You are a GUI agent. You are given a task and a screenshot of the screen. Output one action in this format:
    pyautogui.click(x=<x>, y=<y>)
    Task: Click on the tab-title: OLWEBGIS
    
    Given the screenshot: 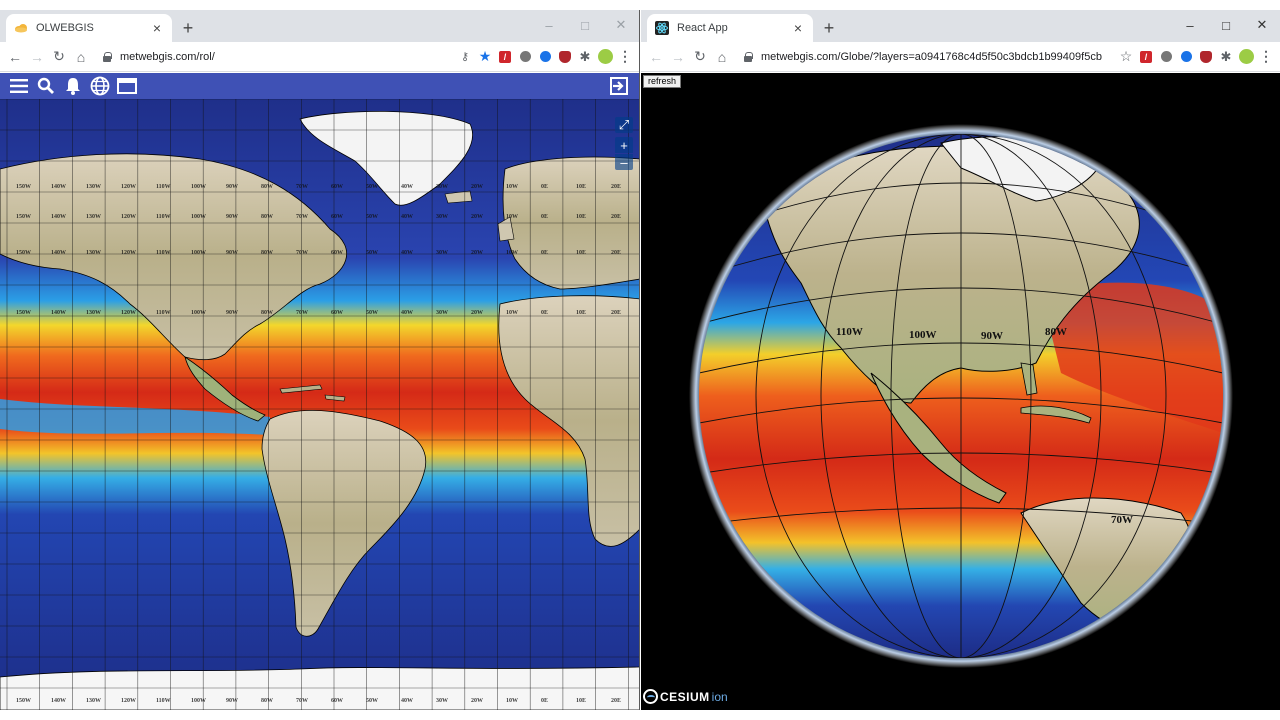 What is the action you would take?
    pyautogui.click(x=65, y=28)
    